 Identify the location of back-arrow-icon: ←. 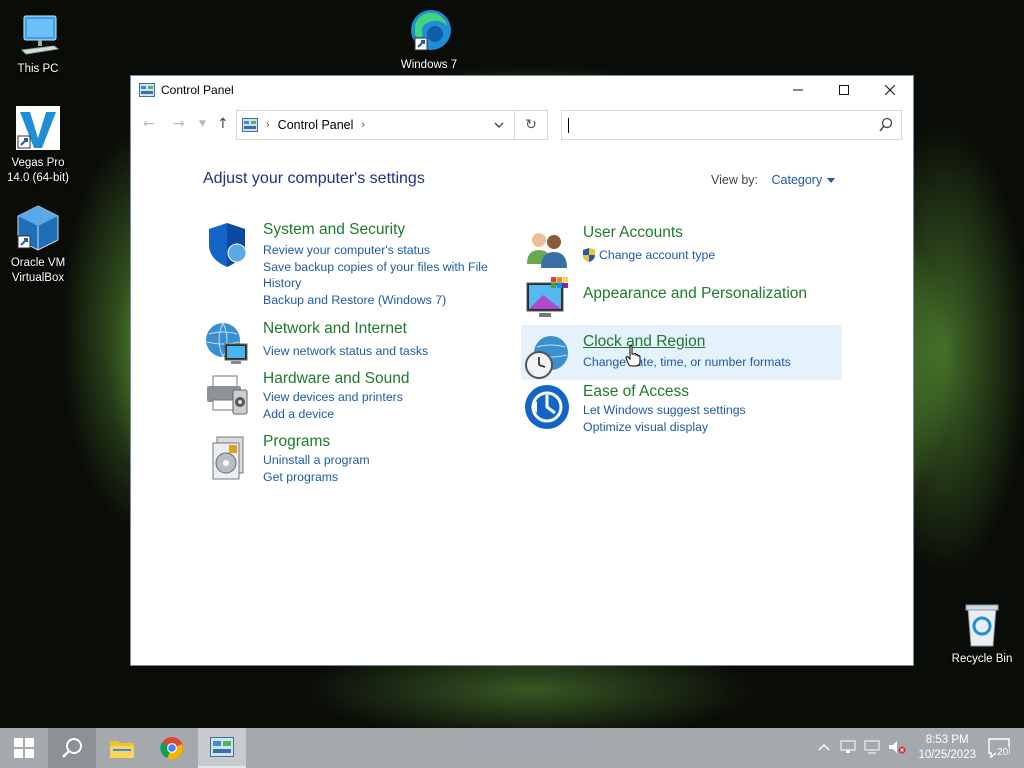
(149, 124).